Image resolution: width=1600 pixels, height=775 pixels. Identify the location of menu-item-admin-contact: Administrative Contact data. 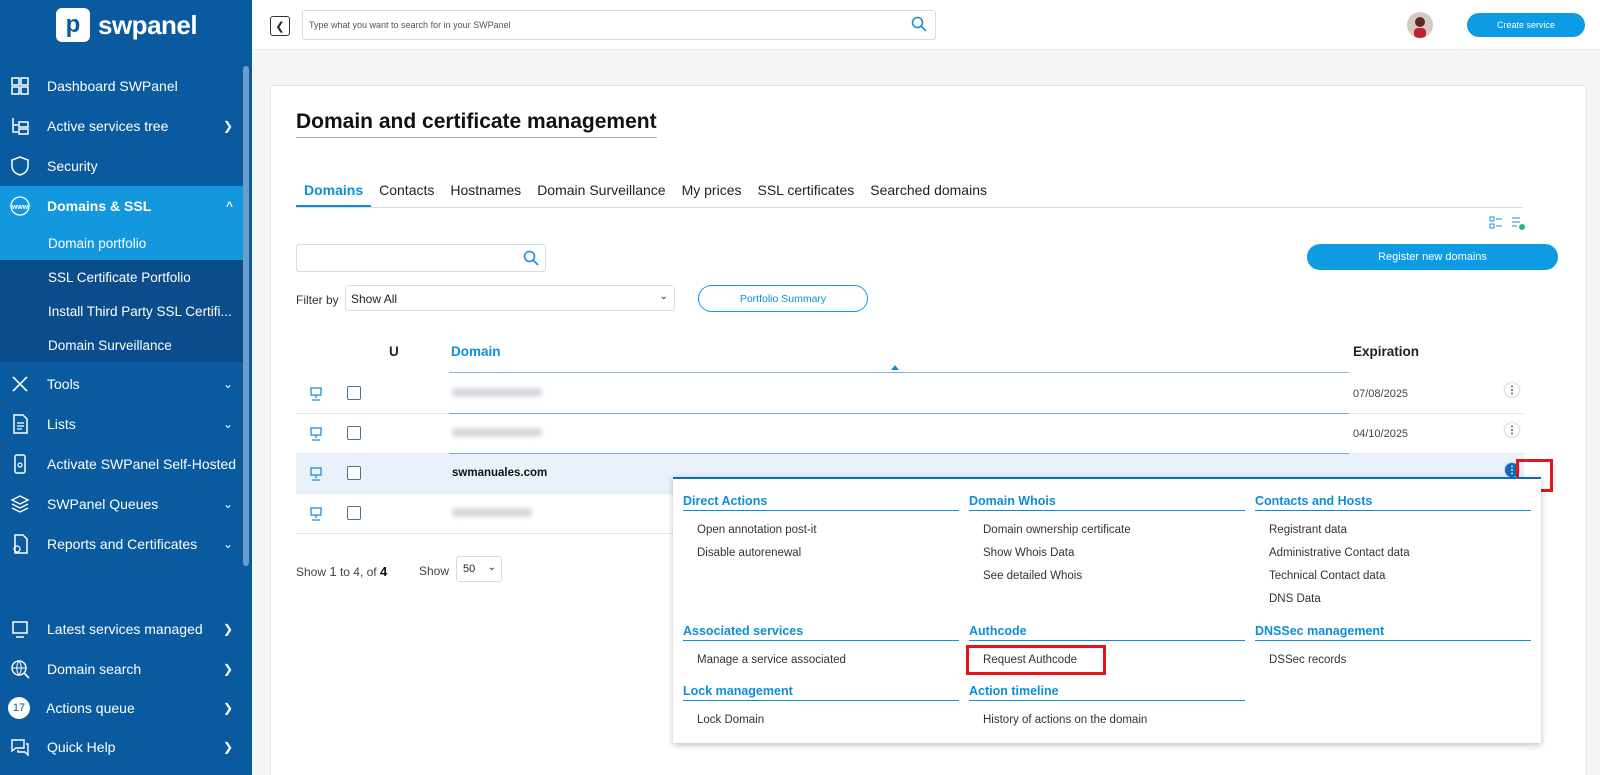
(1339, 553).